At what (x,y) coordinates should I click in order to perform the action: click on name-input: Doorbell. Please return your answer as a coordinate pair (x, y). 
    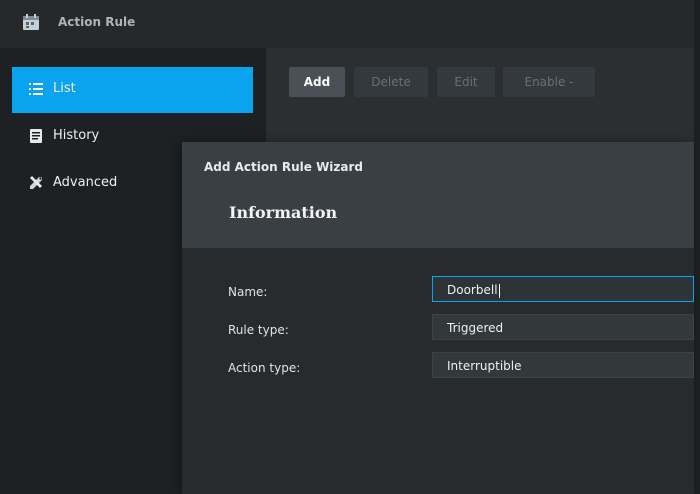
    Looking at the image, I should click on (563, 289).